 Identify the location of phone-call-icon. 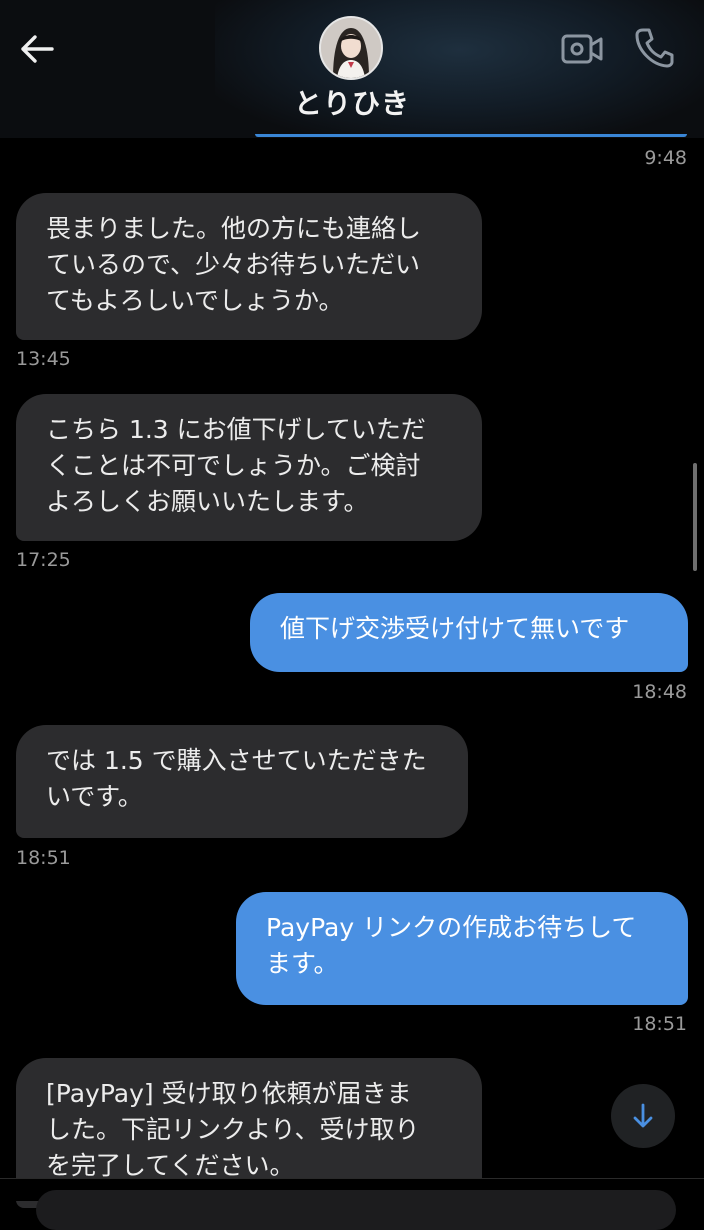
(654, 48).